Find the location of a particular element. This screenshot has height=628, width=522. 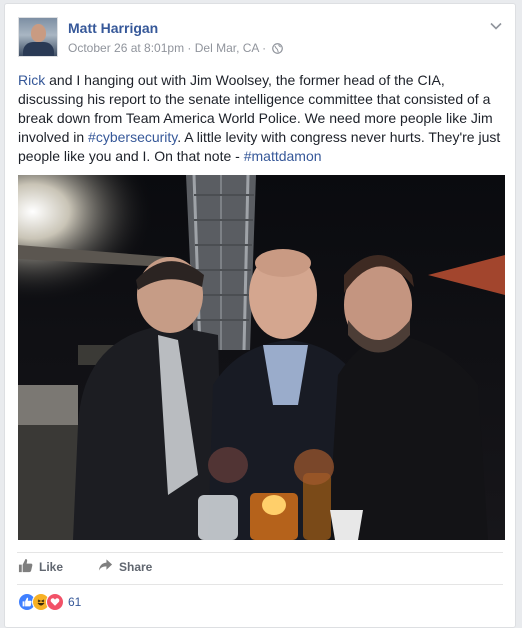

like-button: Like is located at coordinates (40, 567).